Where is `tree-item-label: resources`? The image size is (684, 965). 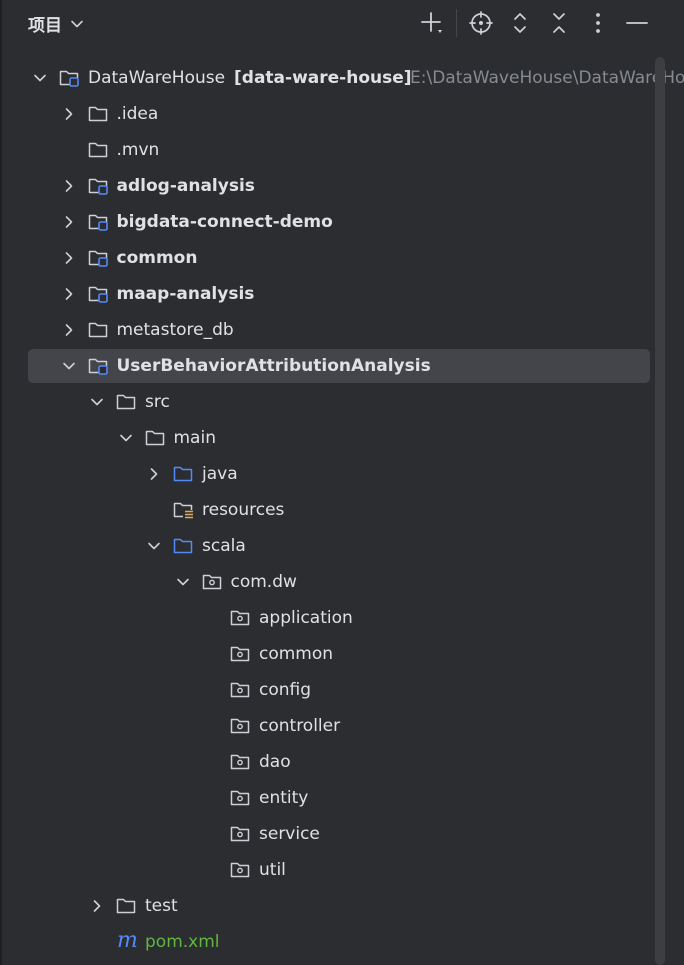
tree-item-label: resources is located at coordinates (243, 510).